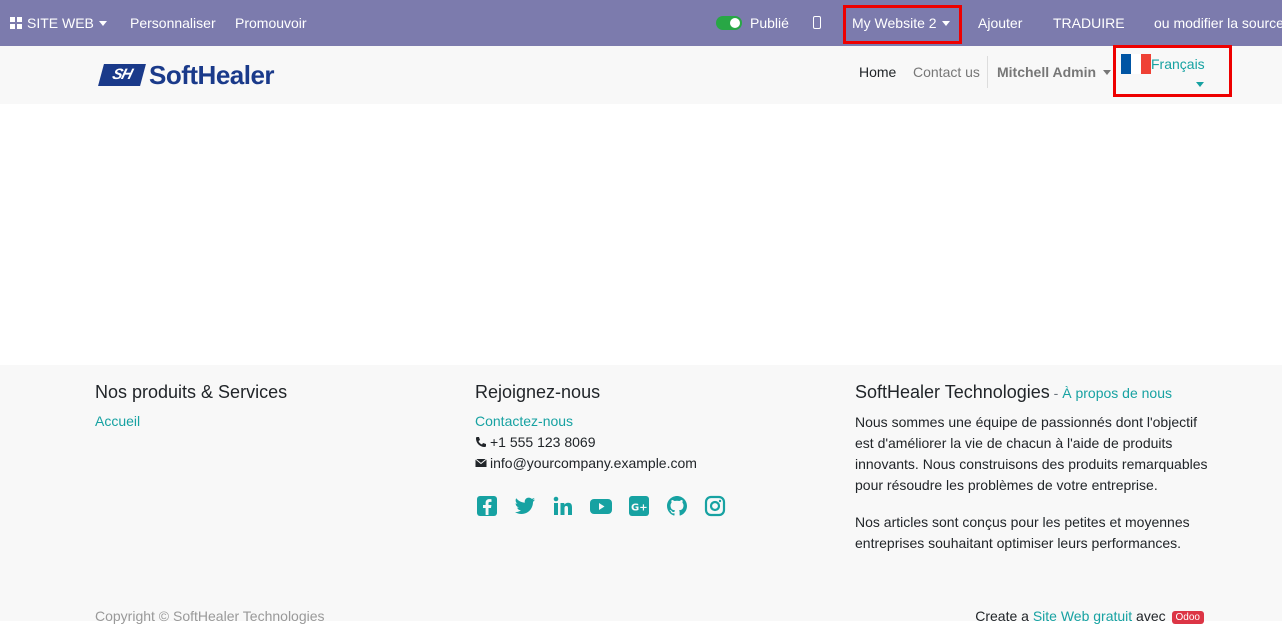  I want to click on google-plus-icon: G+, so click(639, 506).